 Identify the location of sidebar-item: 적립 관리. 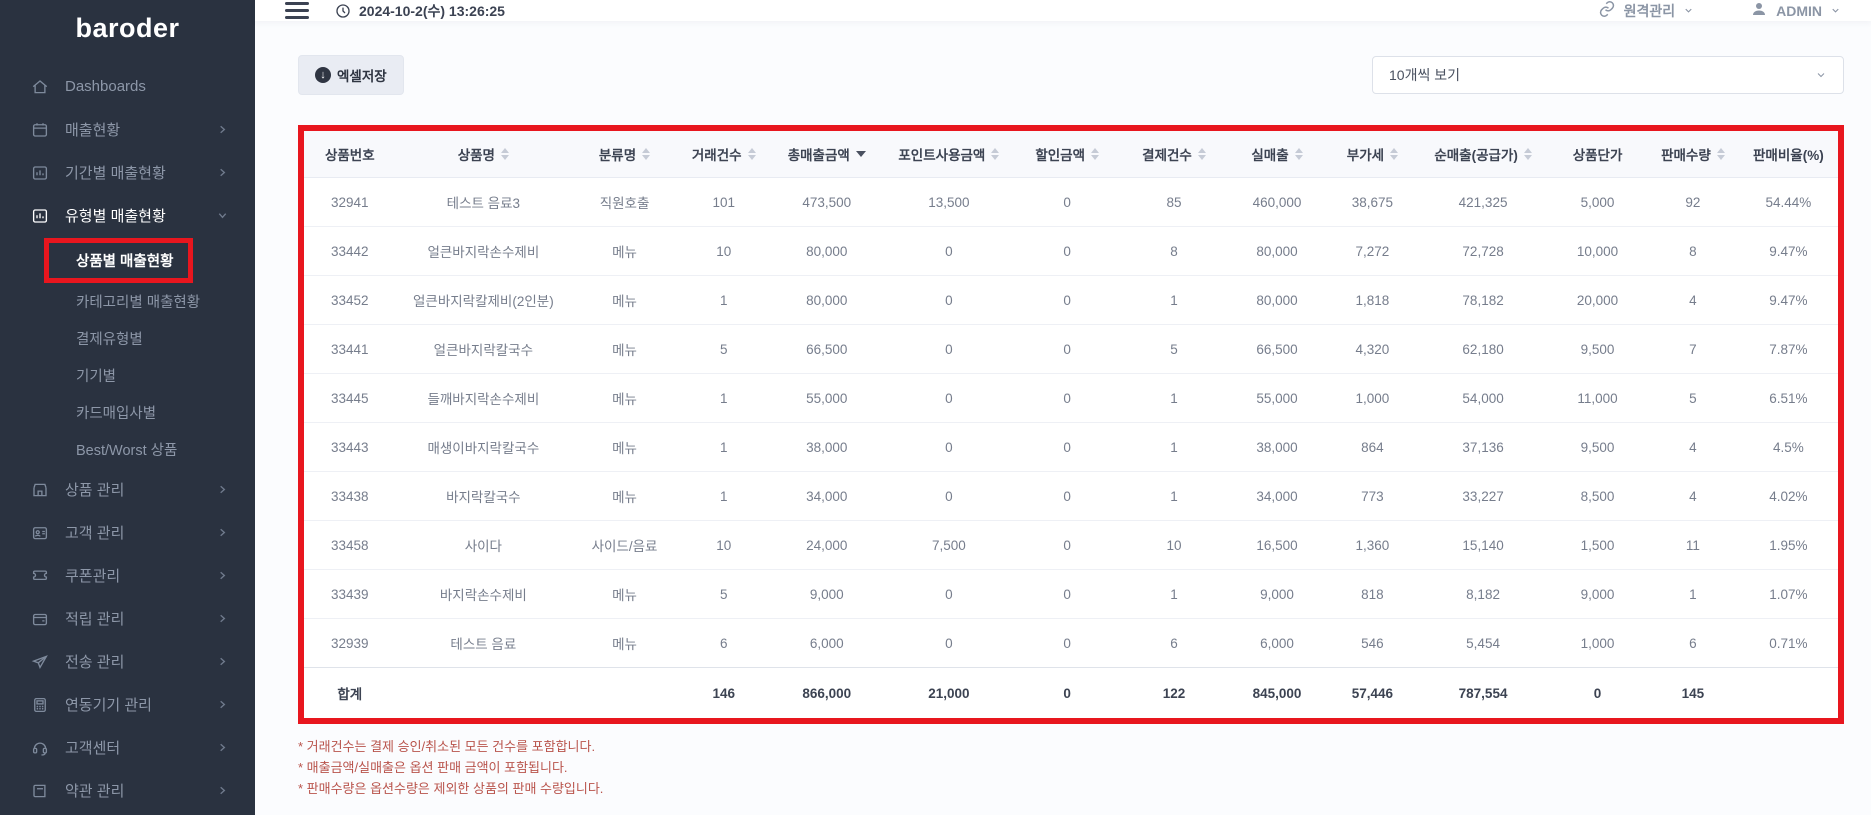
(127, 618).